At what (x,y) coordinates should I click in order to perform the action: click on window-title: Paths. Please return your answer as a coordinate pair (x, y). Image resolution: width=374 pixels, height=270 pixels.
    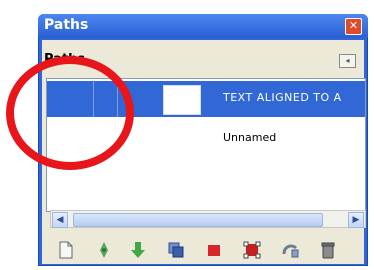
    Looking at the image, I should click on (66, 25).